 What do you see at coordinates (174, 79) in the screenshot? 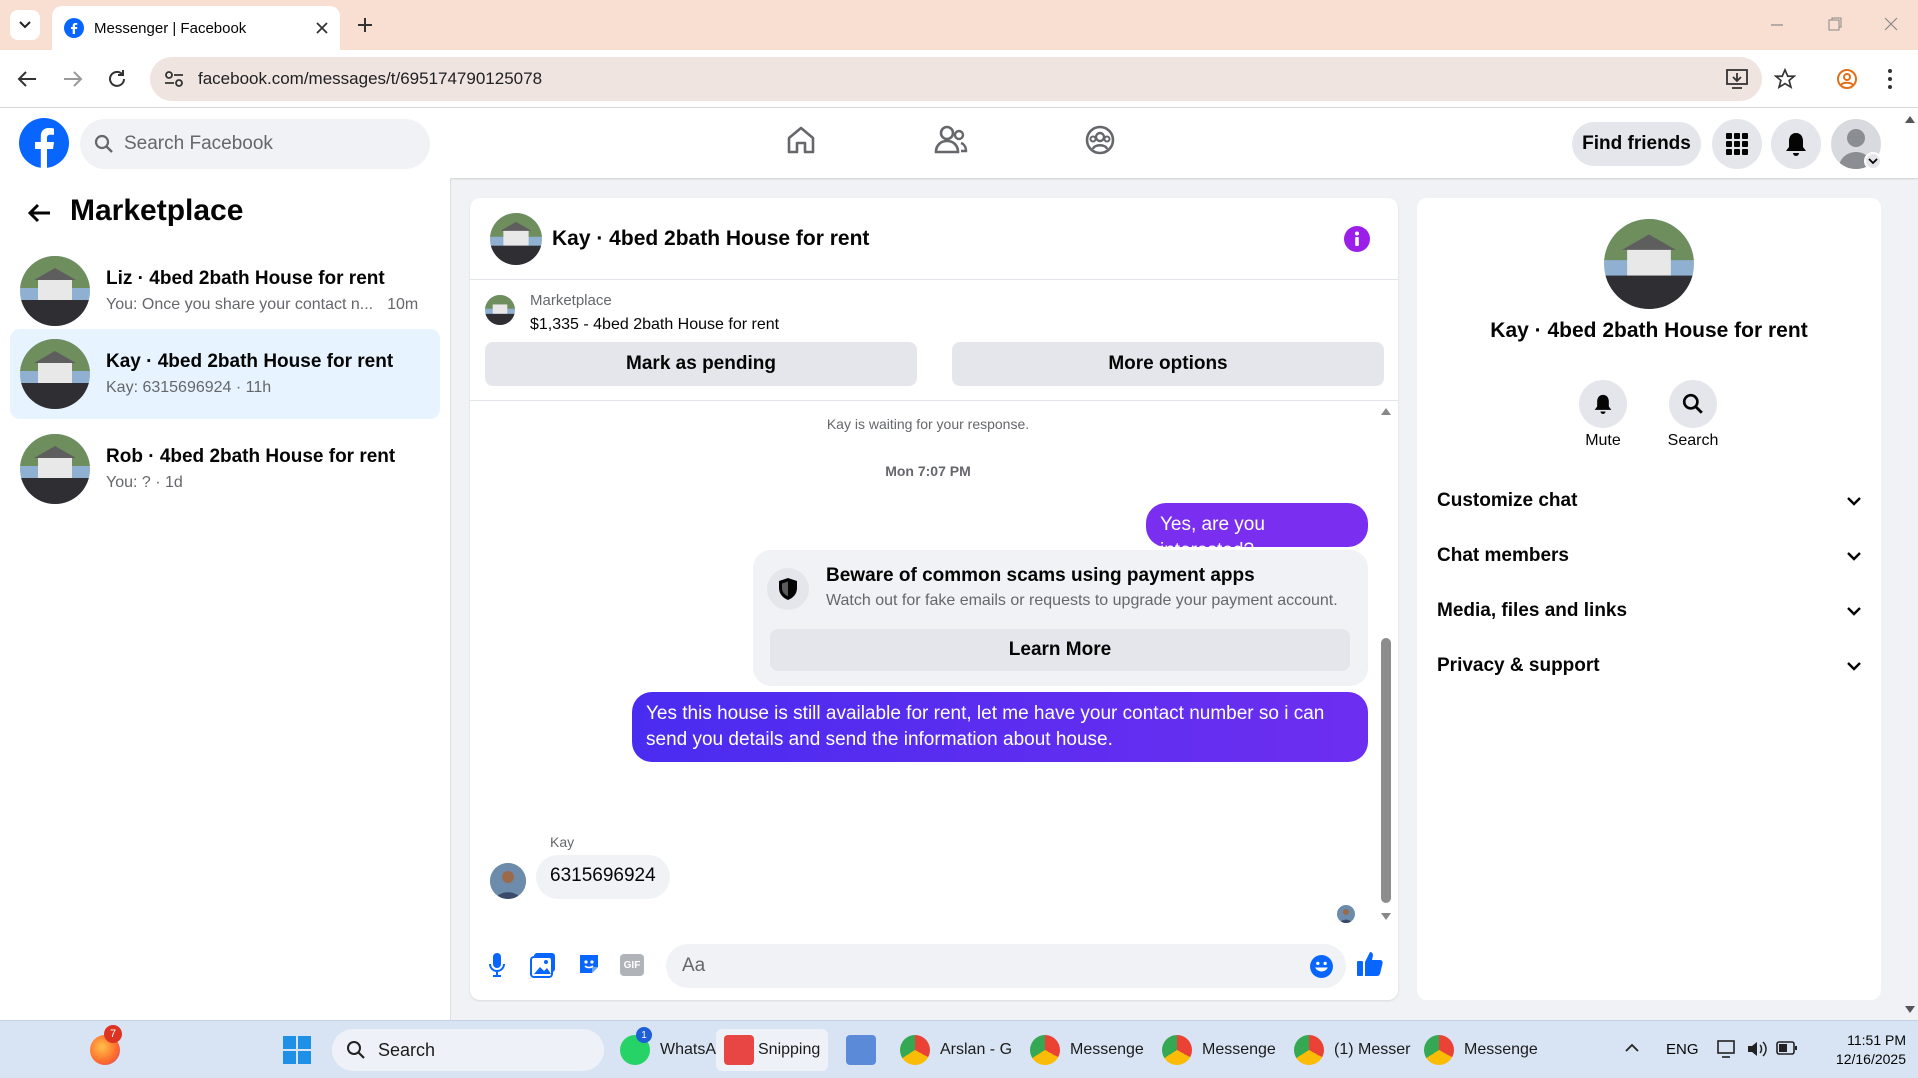
I see `site-settings-icon` at bounding box center [174, 79].